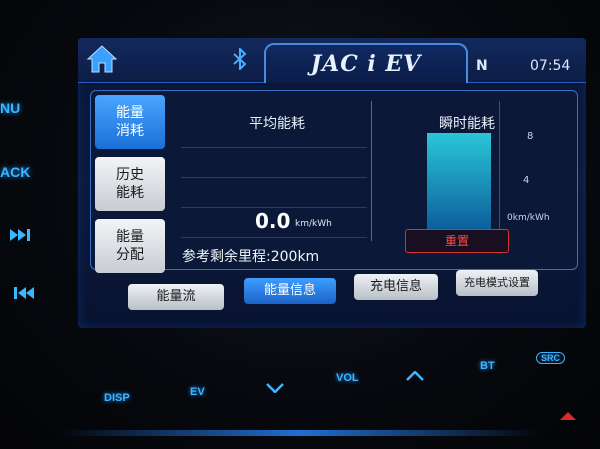 The height and width of the screenshot is (449, 600). Describe the element at coordinates (102, 59) in the screenshot. I see `home-icon` at that location.